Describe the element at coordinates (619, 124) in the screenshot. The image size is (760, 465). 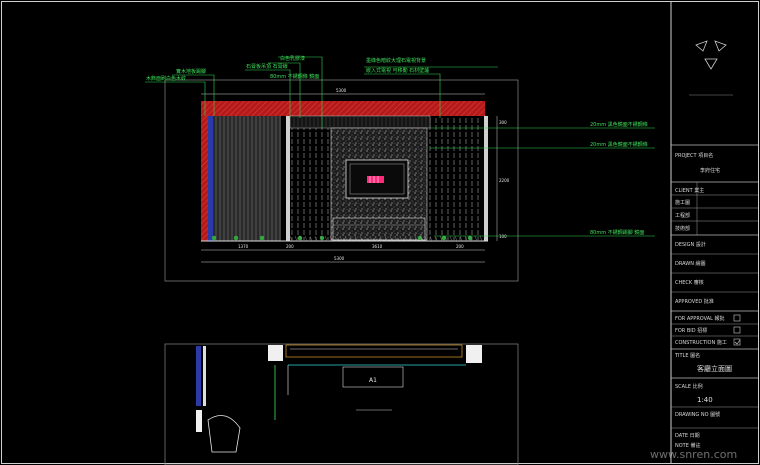
I see `ann-right-0: 20mm 黑色鏡面不銹鋼條` at that location.